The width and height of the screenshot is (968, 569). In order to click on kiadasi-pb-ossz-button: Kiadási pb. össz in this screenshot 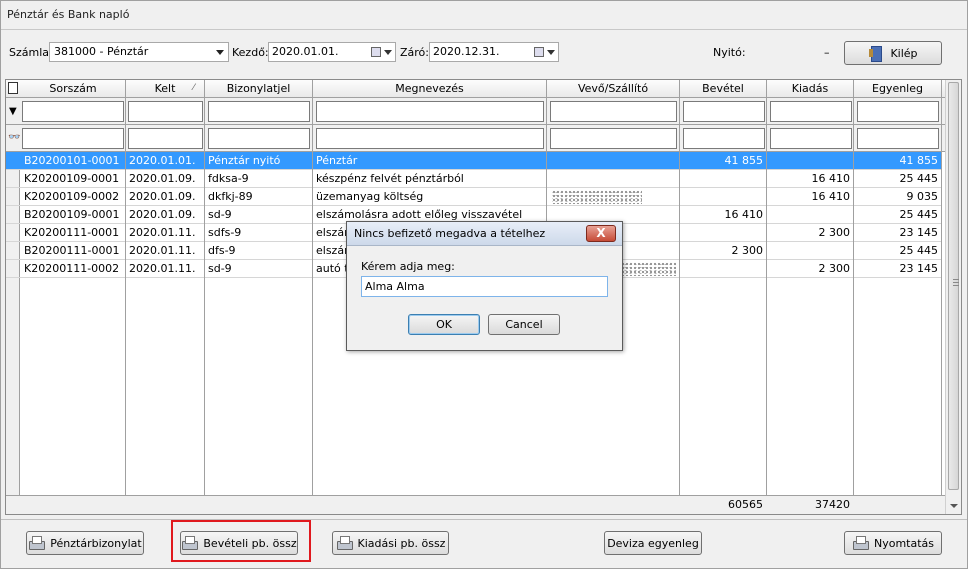, I will do `click(390, 543)`.